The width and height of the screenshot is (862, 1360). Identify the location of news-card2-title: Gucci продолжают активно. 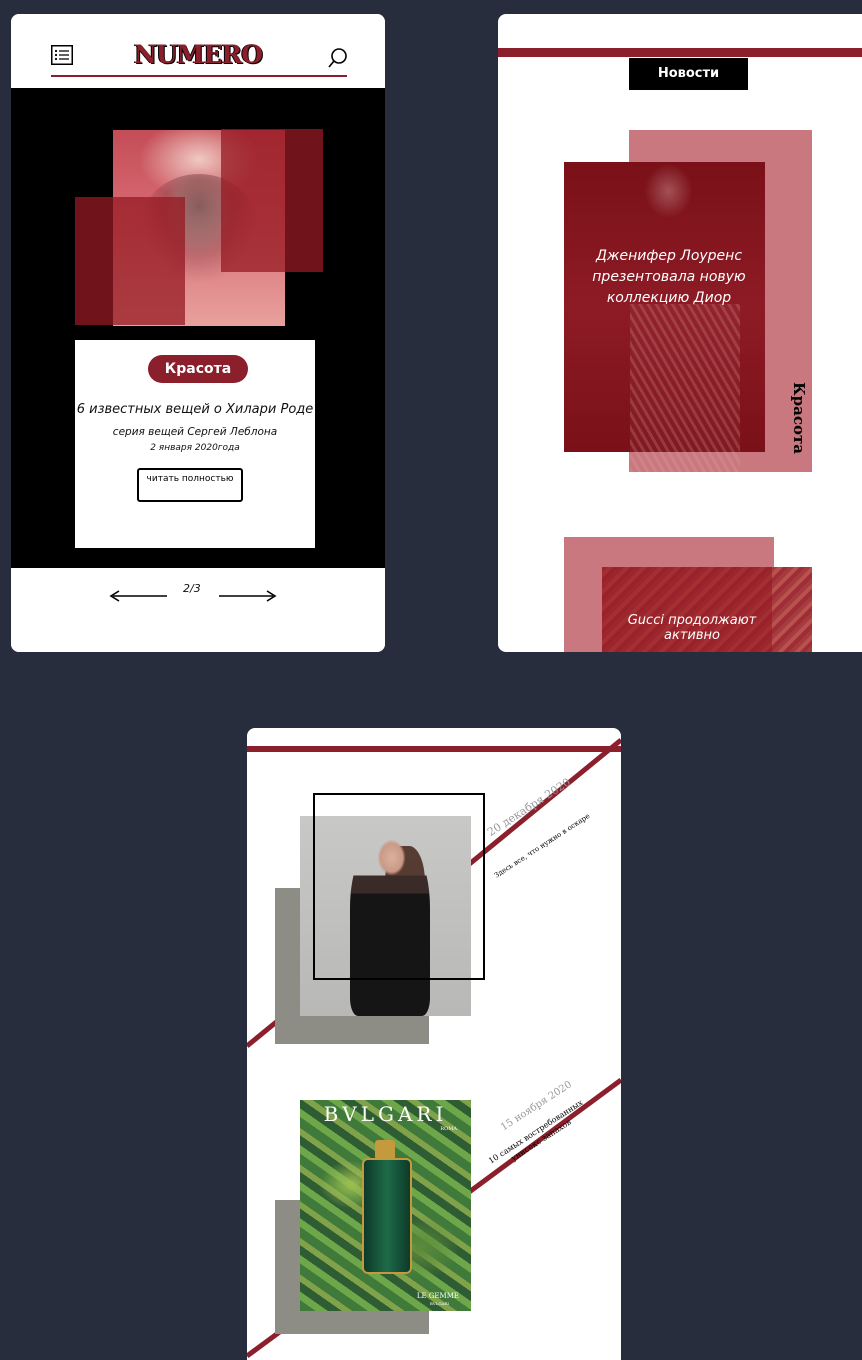
(692, 628).